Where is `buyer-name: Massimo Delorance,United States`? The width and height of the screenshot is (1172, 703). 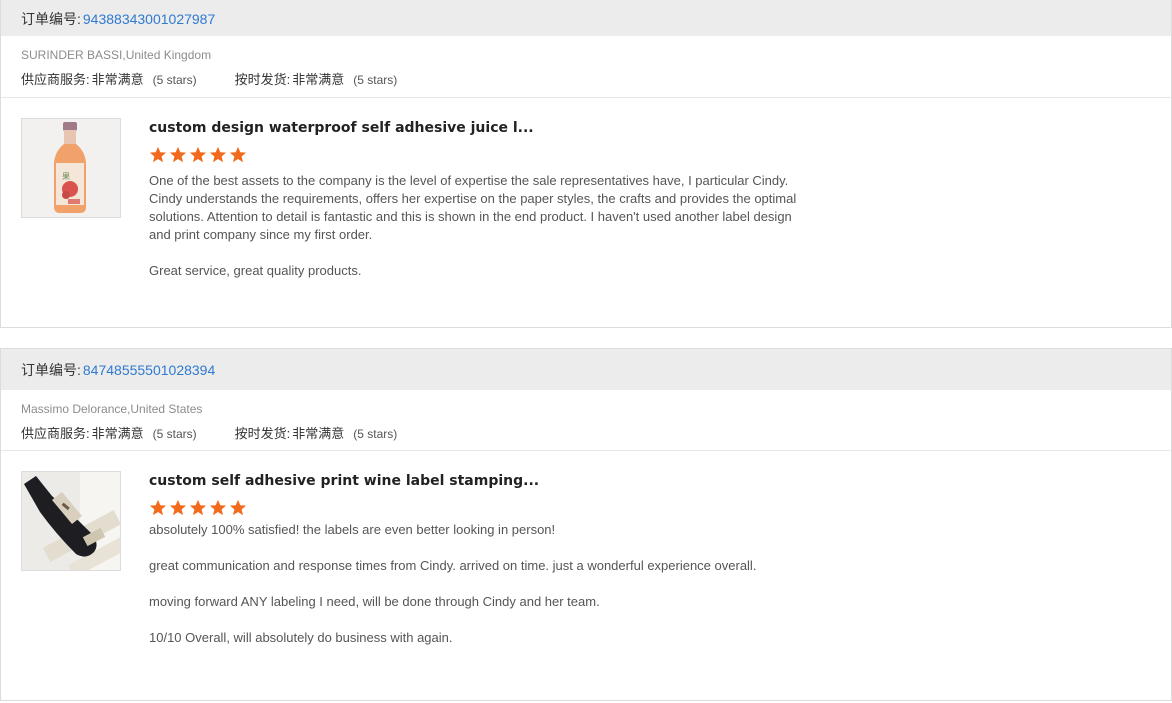
buyer-name: Massimo Delorance,United States is located at coordinates (112, 409).